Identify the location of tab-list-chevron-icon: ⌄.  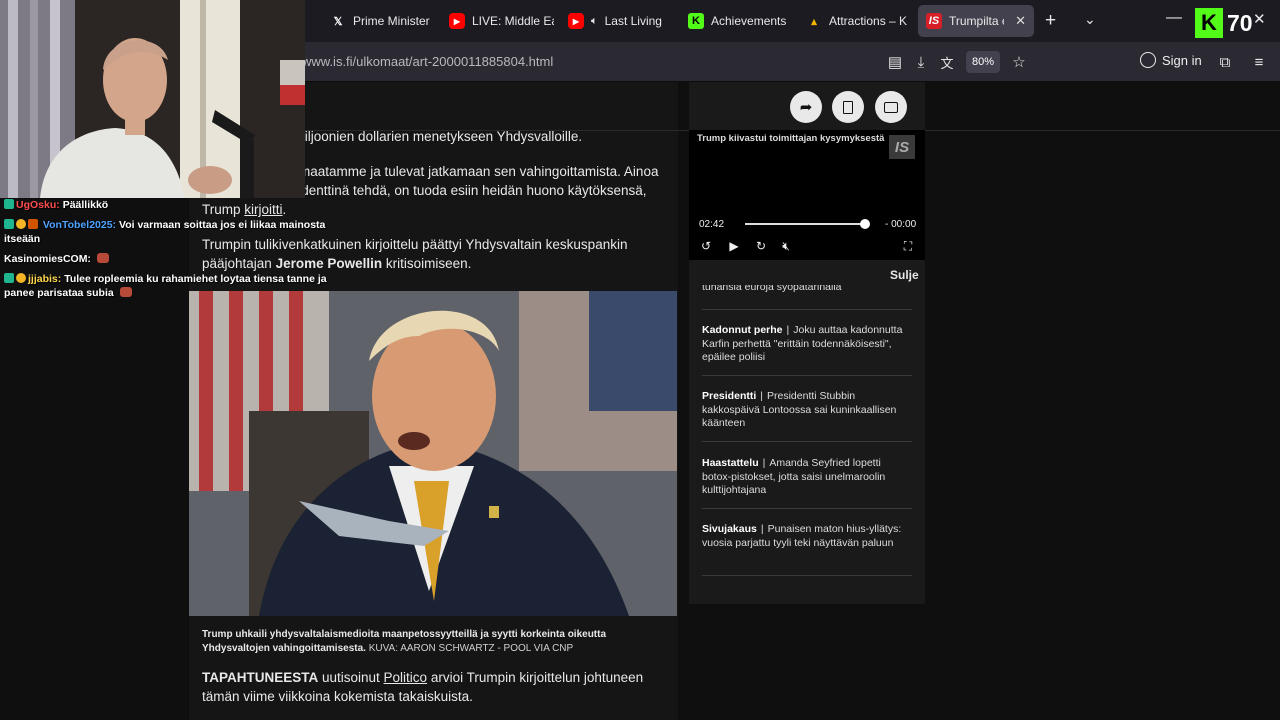
(1090, 19).